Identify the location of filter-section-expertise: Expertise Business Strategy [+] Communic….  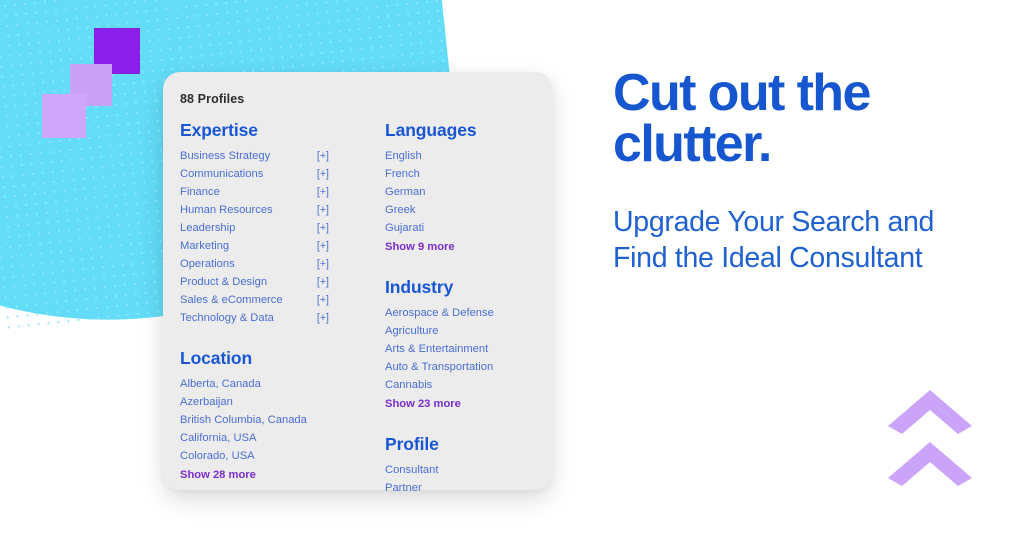
(276, 223).